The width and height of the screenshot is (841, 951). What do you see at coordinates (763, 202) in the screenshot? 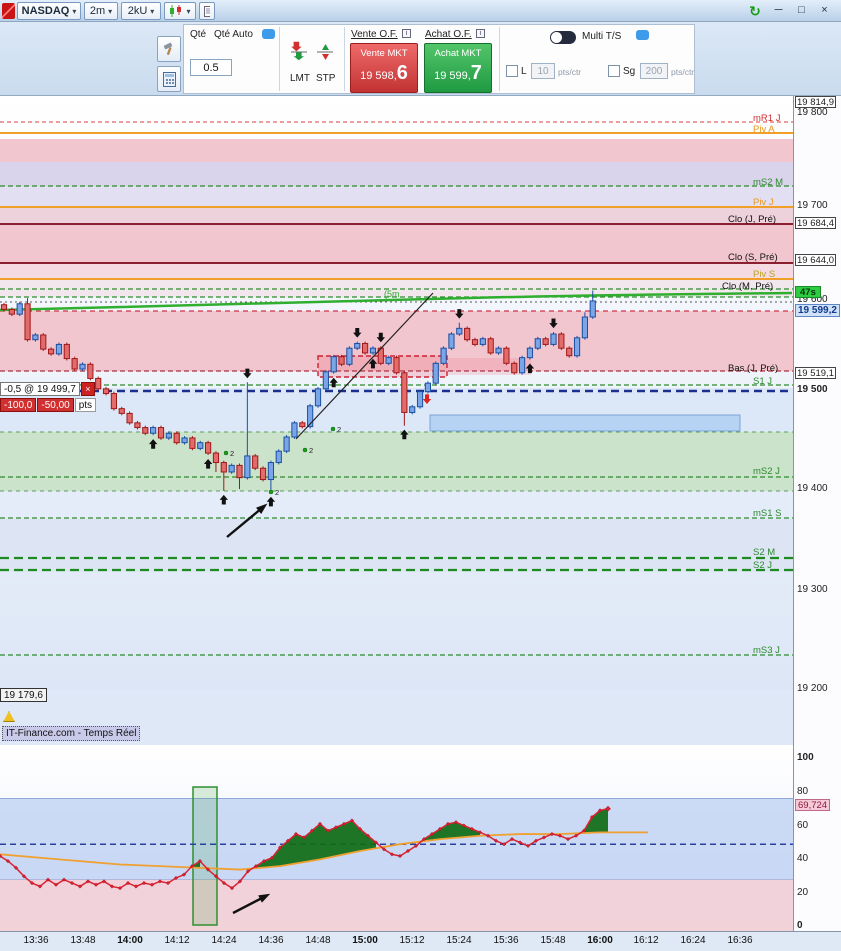
I see `level-label: Piv J` at bounding box center [763, 202].